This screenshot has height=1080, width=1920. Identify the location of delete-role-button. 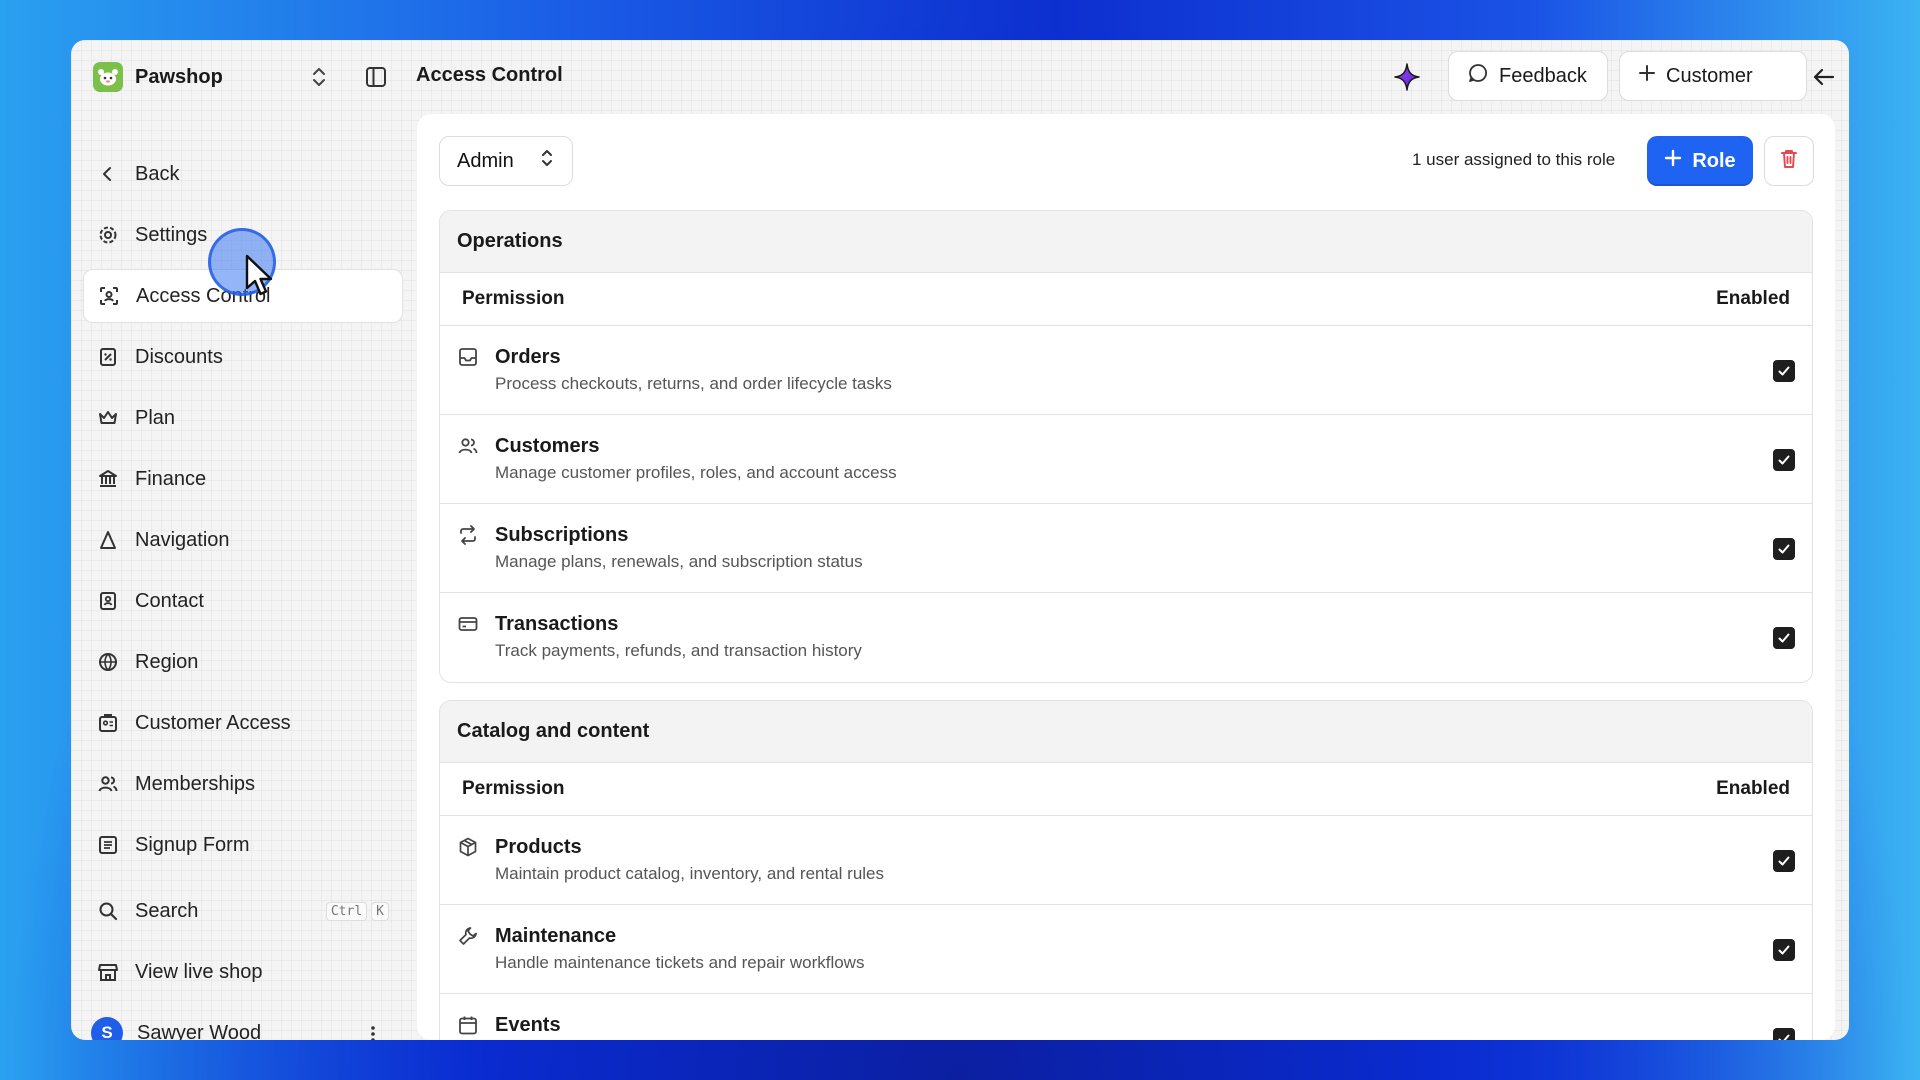
(1789, 161).